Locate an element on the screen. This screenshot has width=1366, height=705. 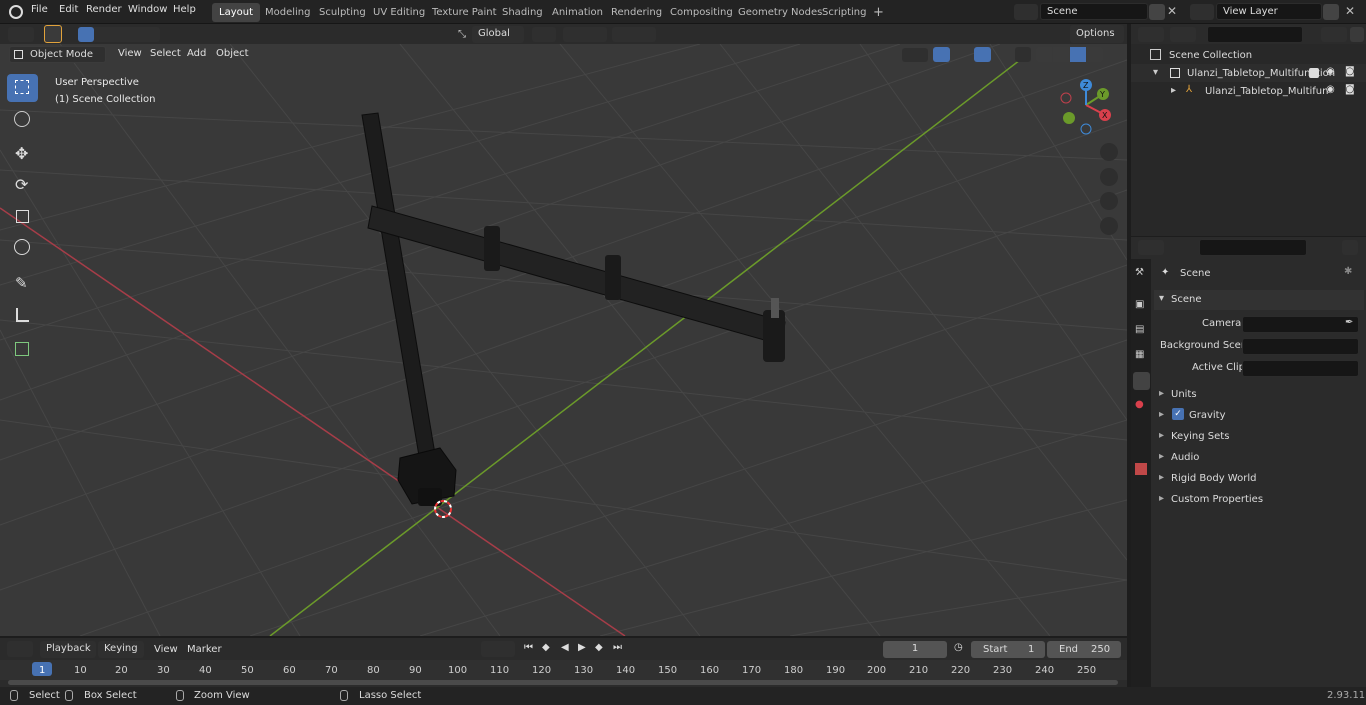
outliner-row-scene-collection: Scene Collection is located at coordinates (1248, 55).